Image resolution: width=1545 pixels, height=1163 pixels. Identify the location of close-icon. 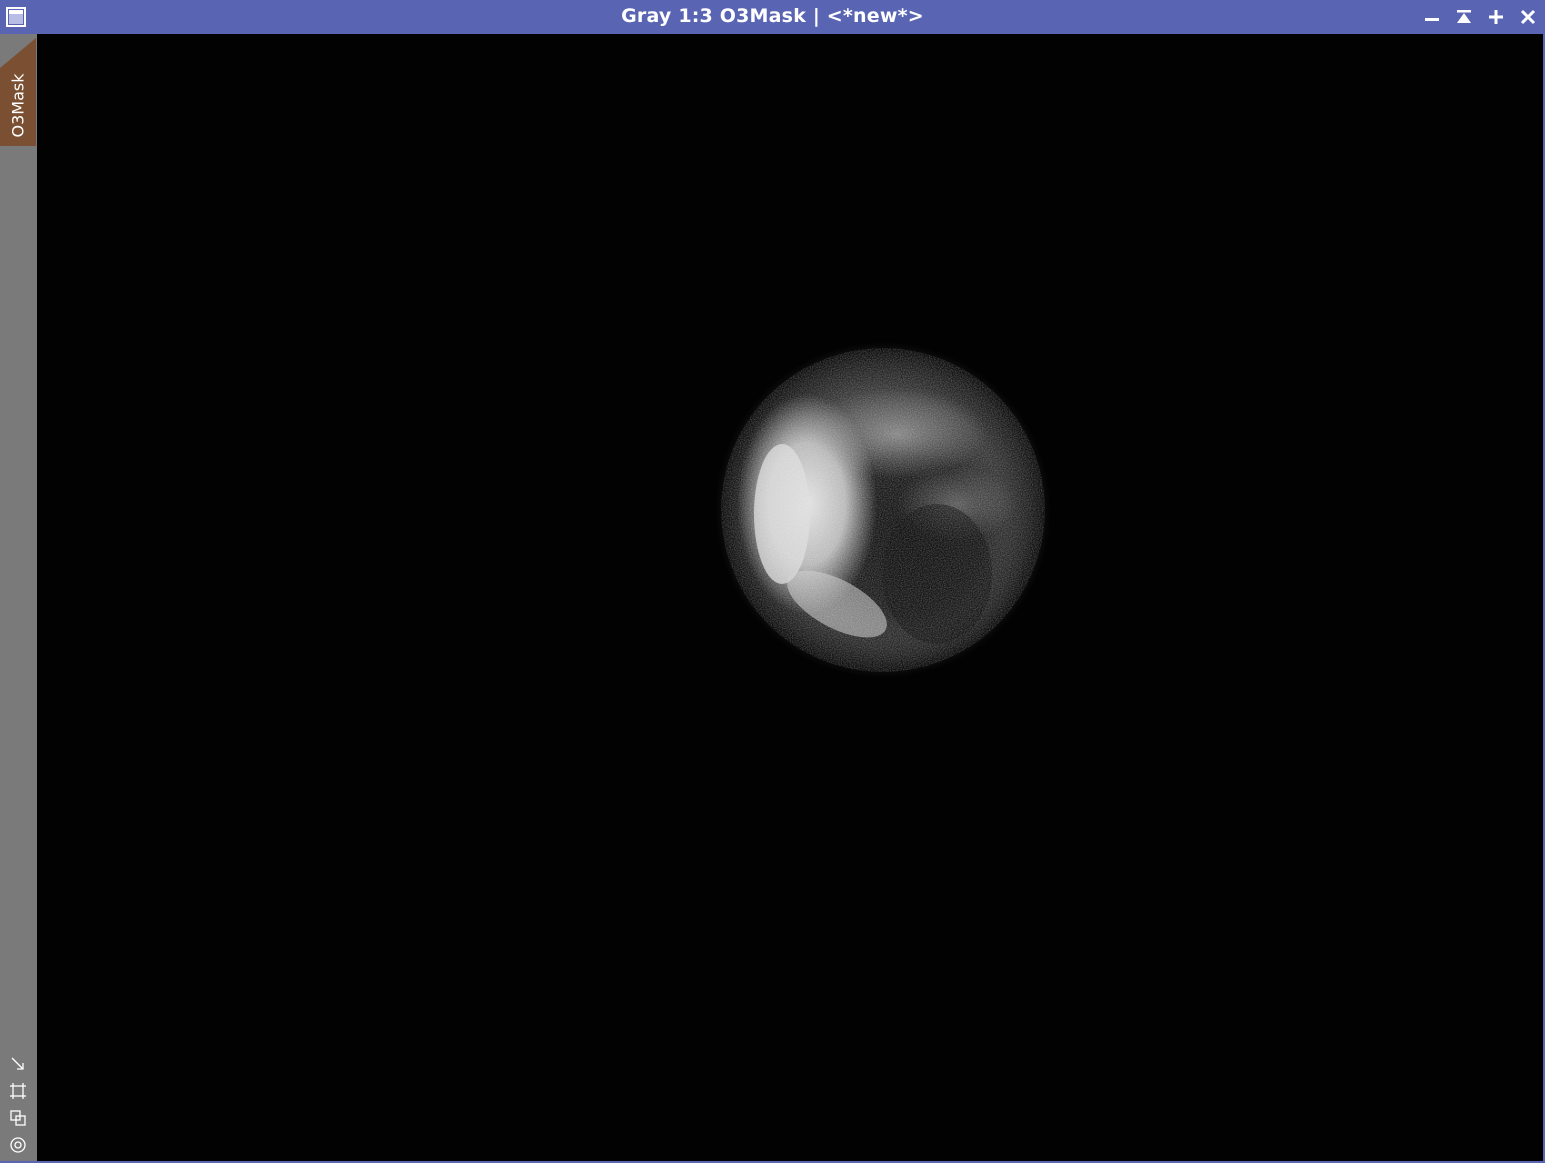
(1528, 17).